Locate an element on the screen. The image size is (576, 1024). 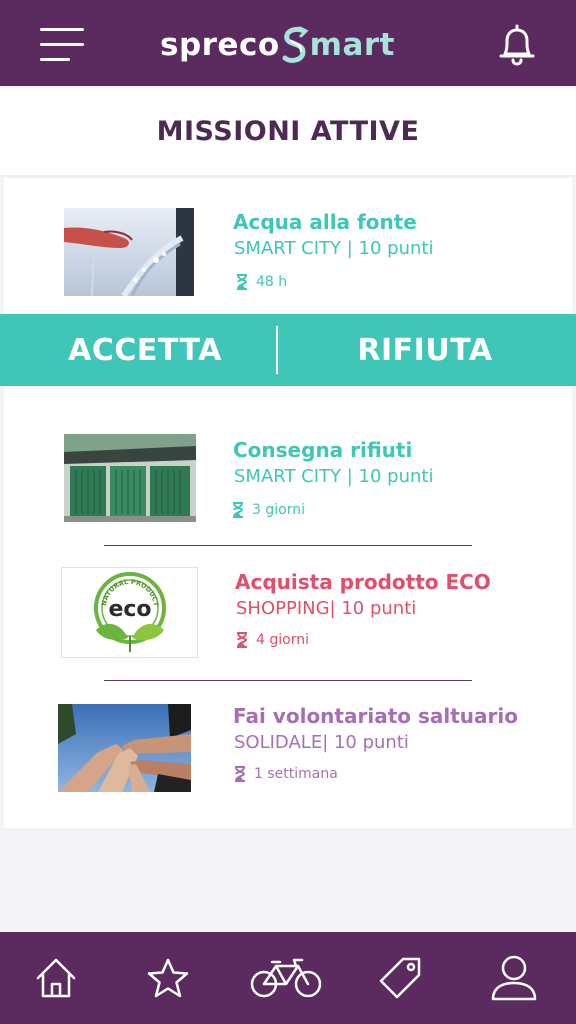
eco-word: eco is located at coordinates (129, 609).